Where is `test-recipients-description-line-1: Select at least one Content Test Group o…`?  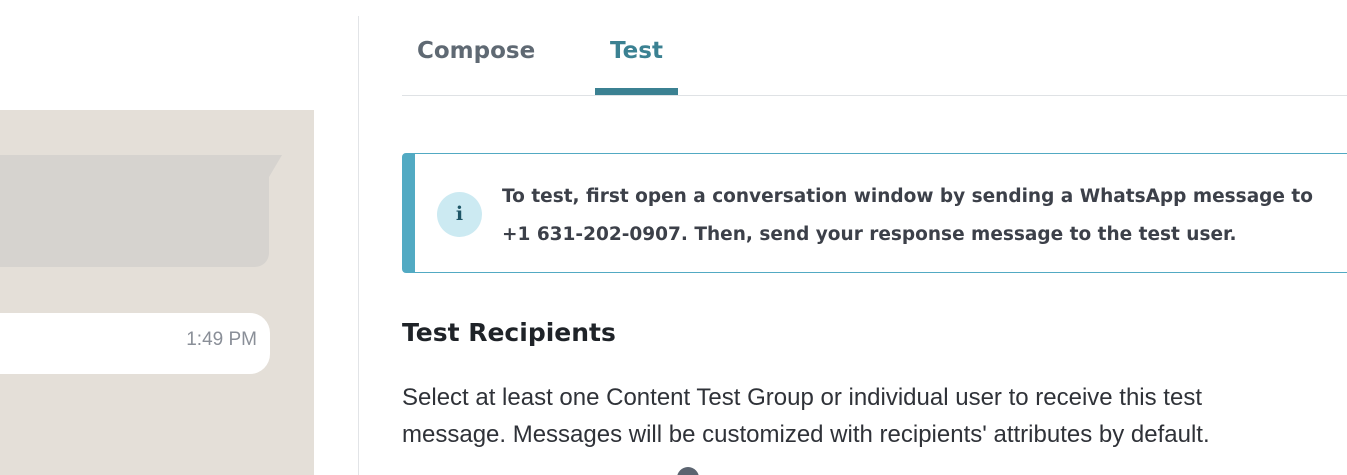
test-recipients-description-line-1: Select at least one Content Test Group o… is located at coordinates (802, 397).